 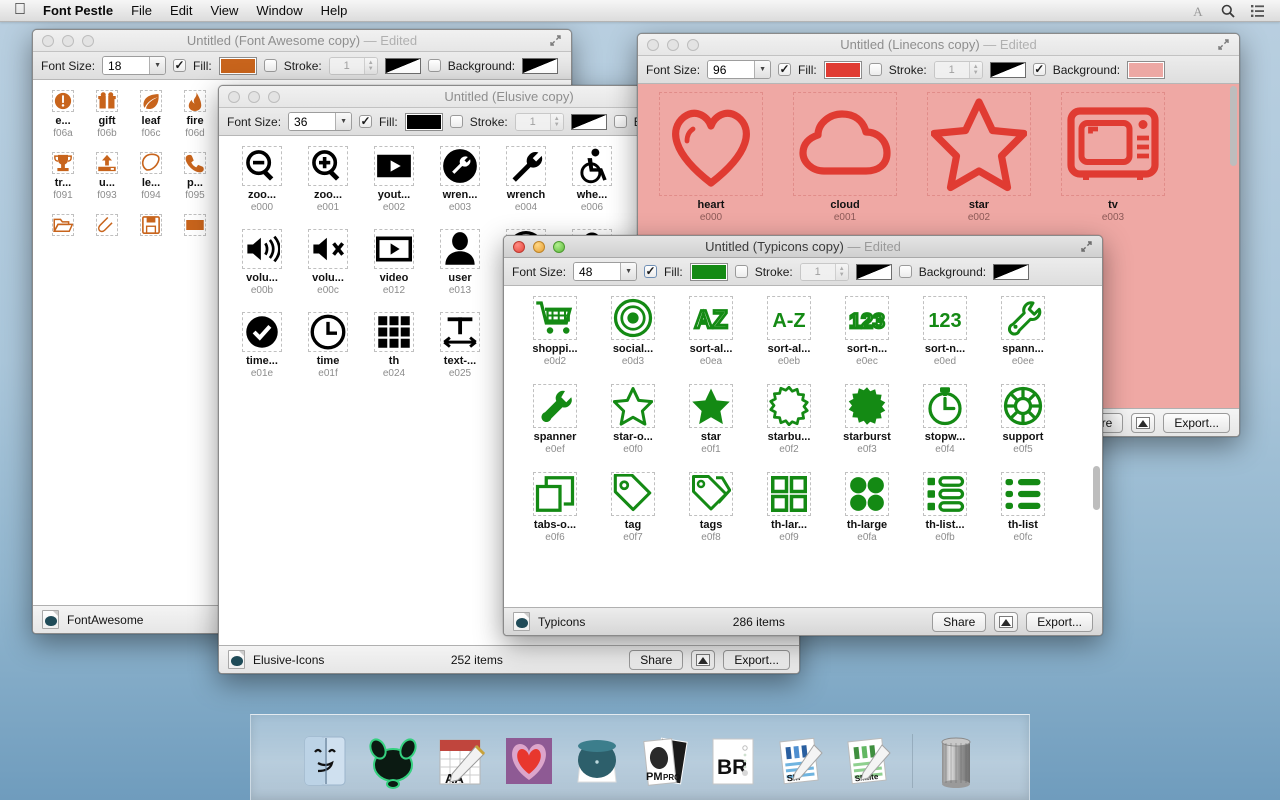 I want to click on glyph-cell: th-lar... e0f9, so click(x=789, y=507).